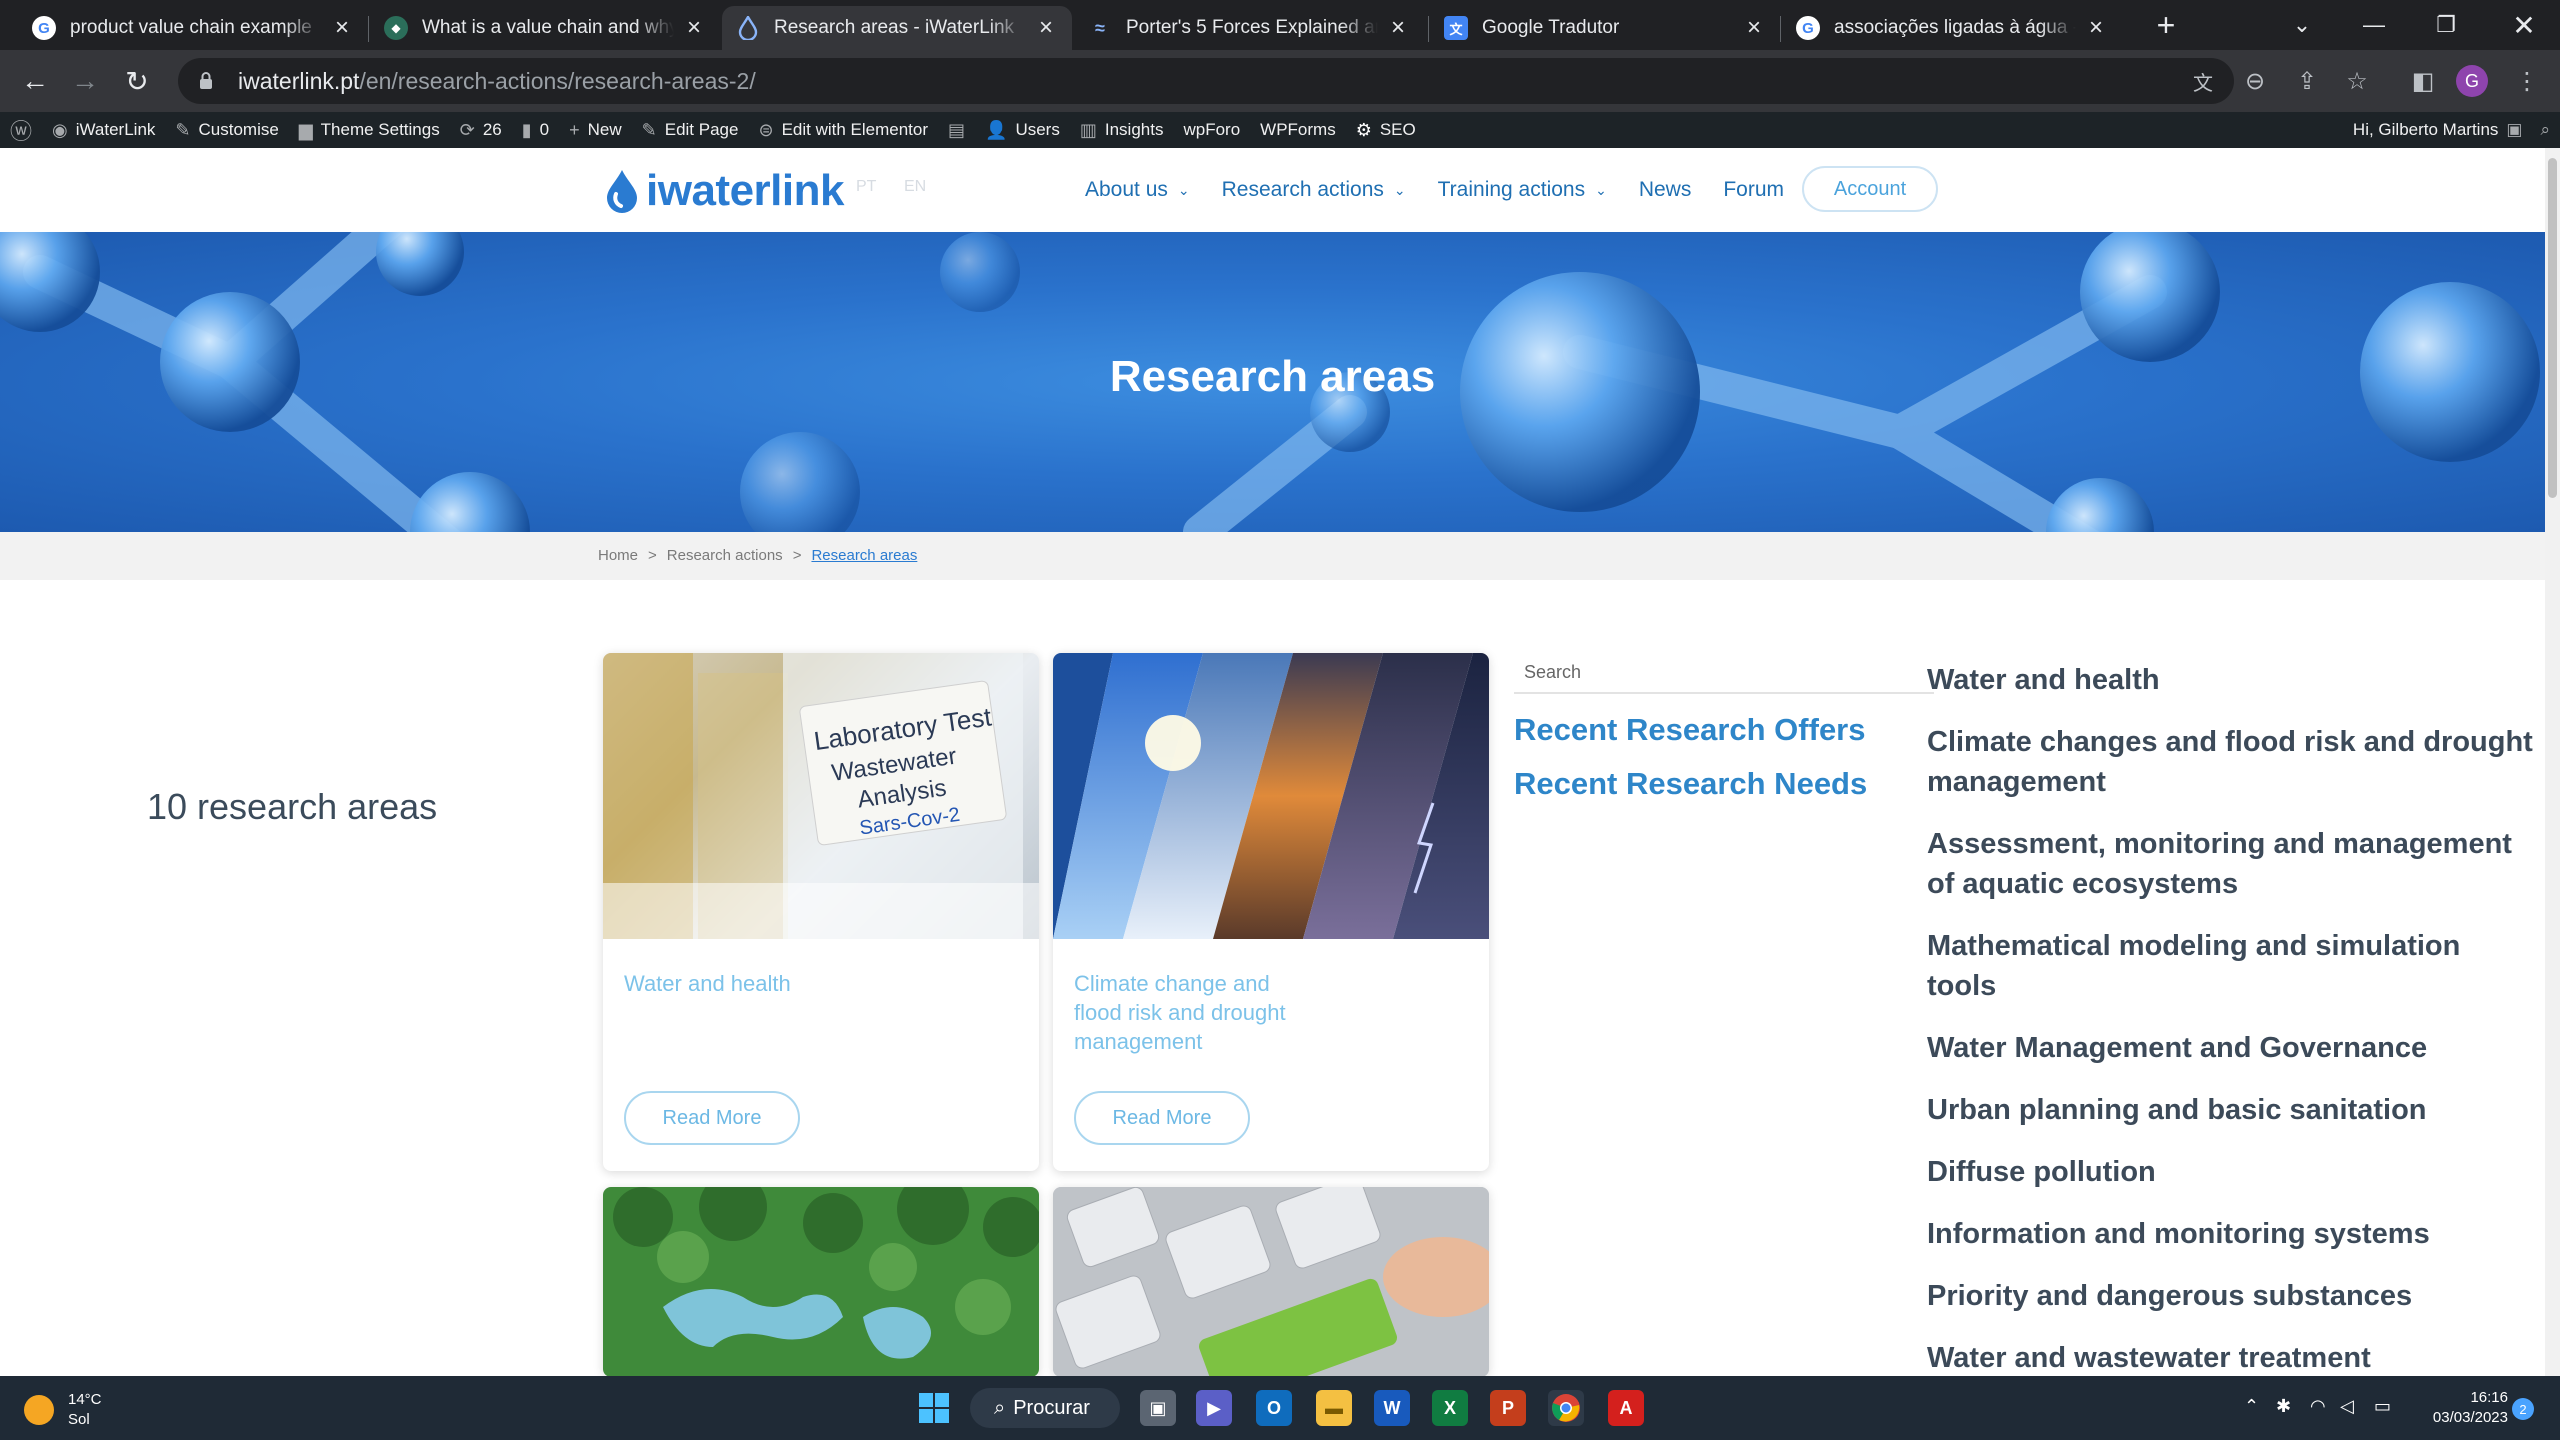  What do you see at coordinates (1870, 189) in the screenshot?
I see `account-button: Account` at bounding box center [1870, 189].